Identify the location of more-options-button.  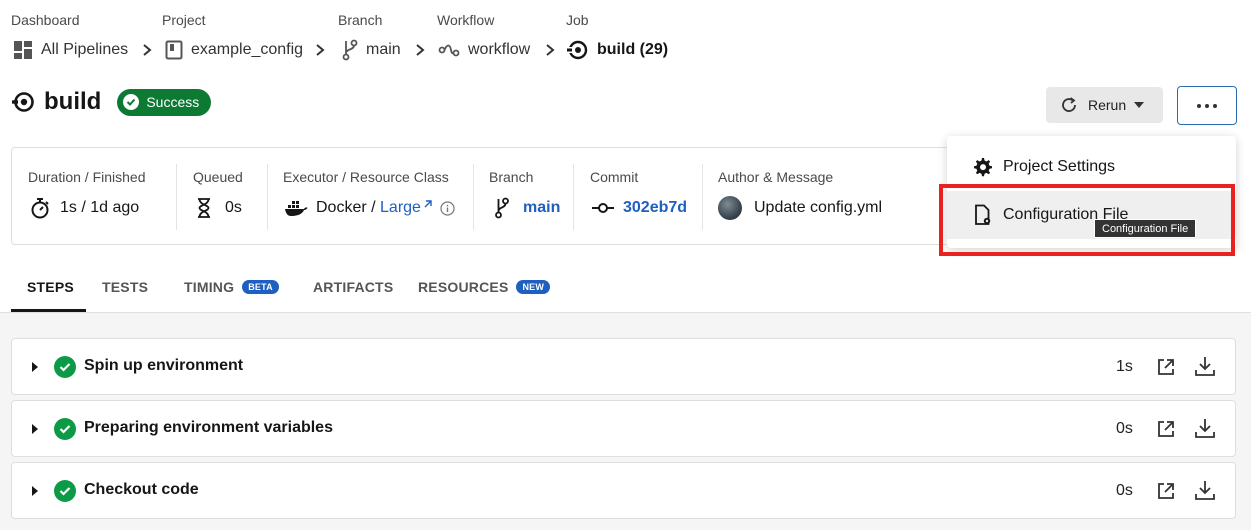
(1207, 105).